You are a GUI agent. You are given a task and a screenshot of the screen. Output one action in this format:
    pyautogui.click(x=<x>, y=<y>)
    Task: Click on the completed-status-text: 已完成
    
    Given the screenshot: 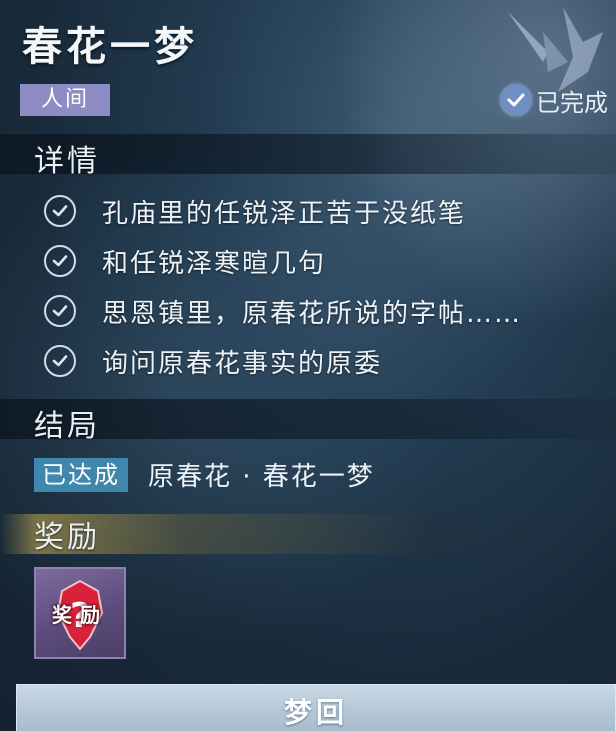 What is the action you would take?
    pyautogui.click(x=572, y=102)
    